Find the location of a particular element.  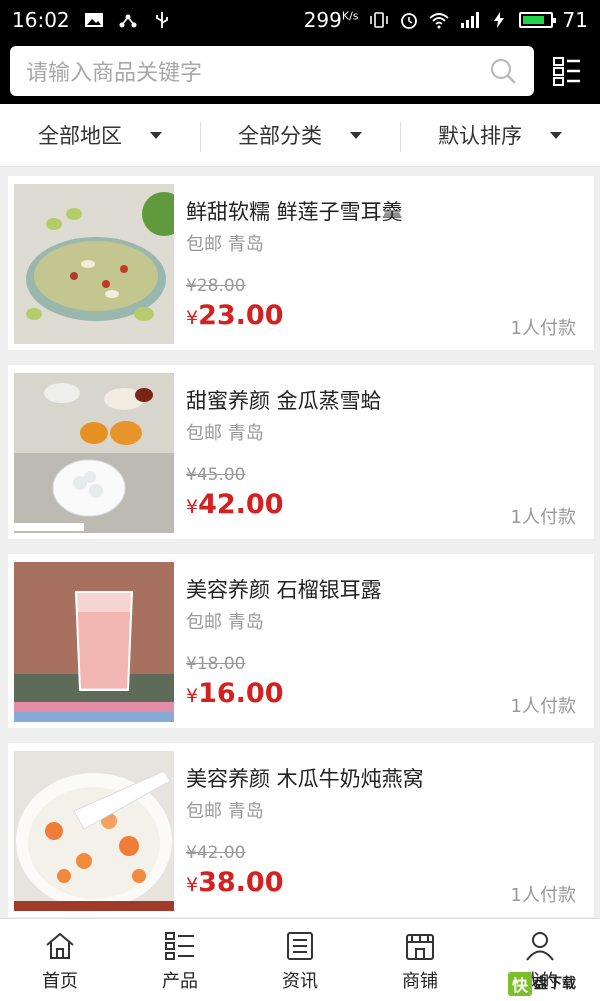

search-box: 请输入商品关键字 is located at coordinates (272, 71).